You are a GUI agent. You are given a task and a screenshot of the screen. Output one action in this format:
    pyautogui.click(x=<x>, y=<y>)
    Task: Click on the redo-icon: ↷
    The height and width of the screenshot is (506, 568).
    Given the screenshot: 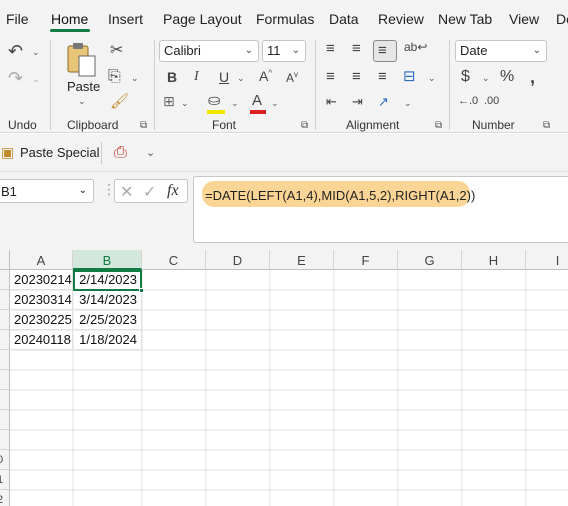 What is the action you would take?
    pyautogui.click(x=15, y=78)
    